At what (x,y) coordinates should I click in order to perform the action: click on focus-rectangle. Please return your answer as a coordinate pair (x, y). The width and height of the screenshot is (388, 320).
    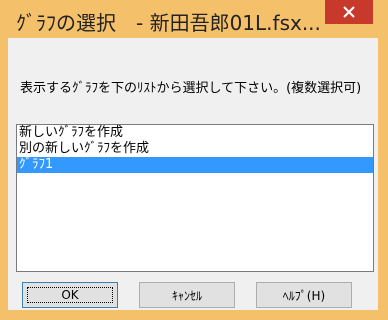
    Looking at the image, I should click on (70, 295).